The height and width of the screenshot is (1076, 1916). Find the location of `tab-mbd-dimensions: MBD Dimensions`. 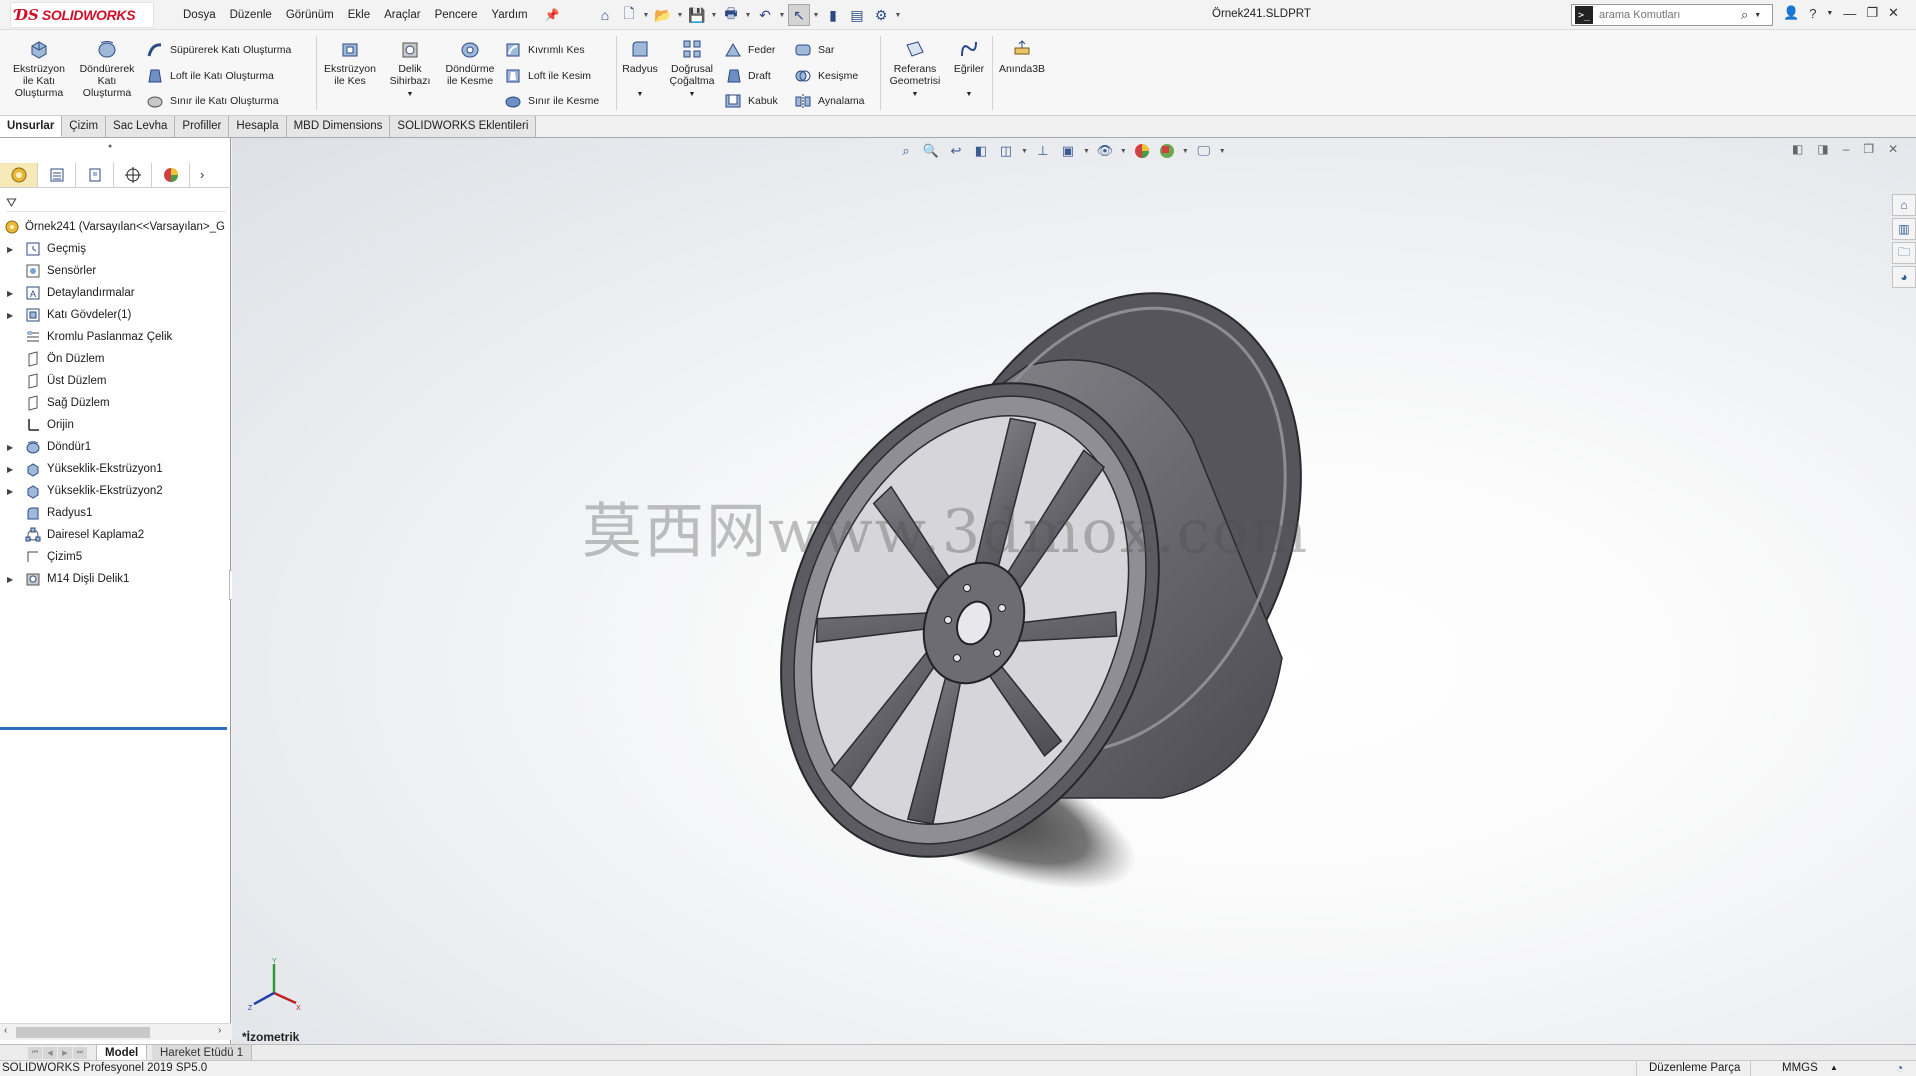

tab-mbd-dimensions: MBD Dimensions is located at coordinates (338, 126).